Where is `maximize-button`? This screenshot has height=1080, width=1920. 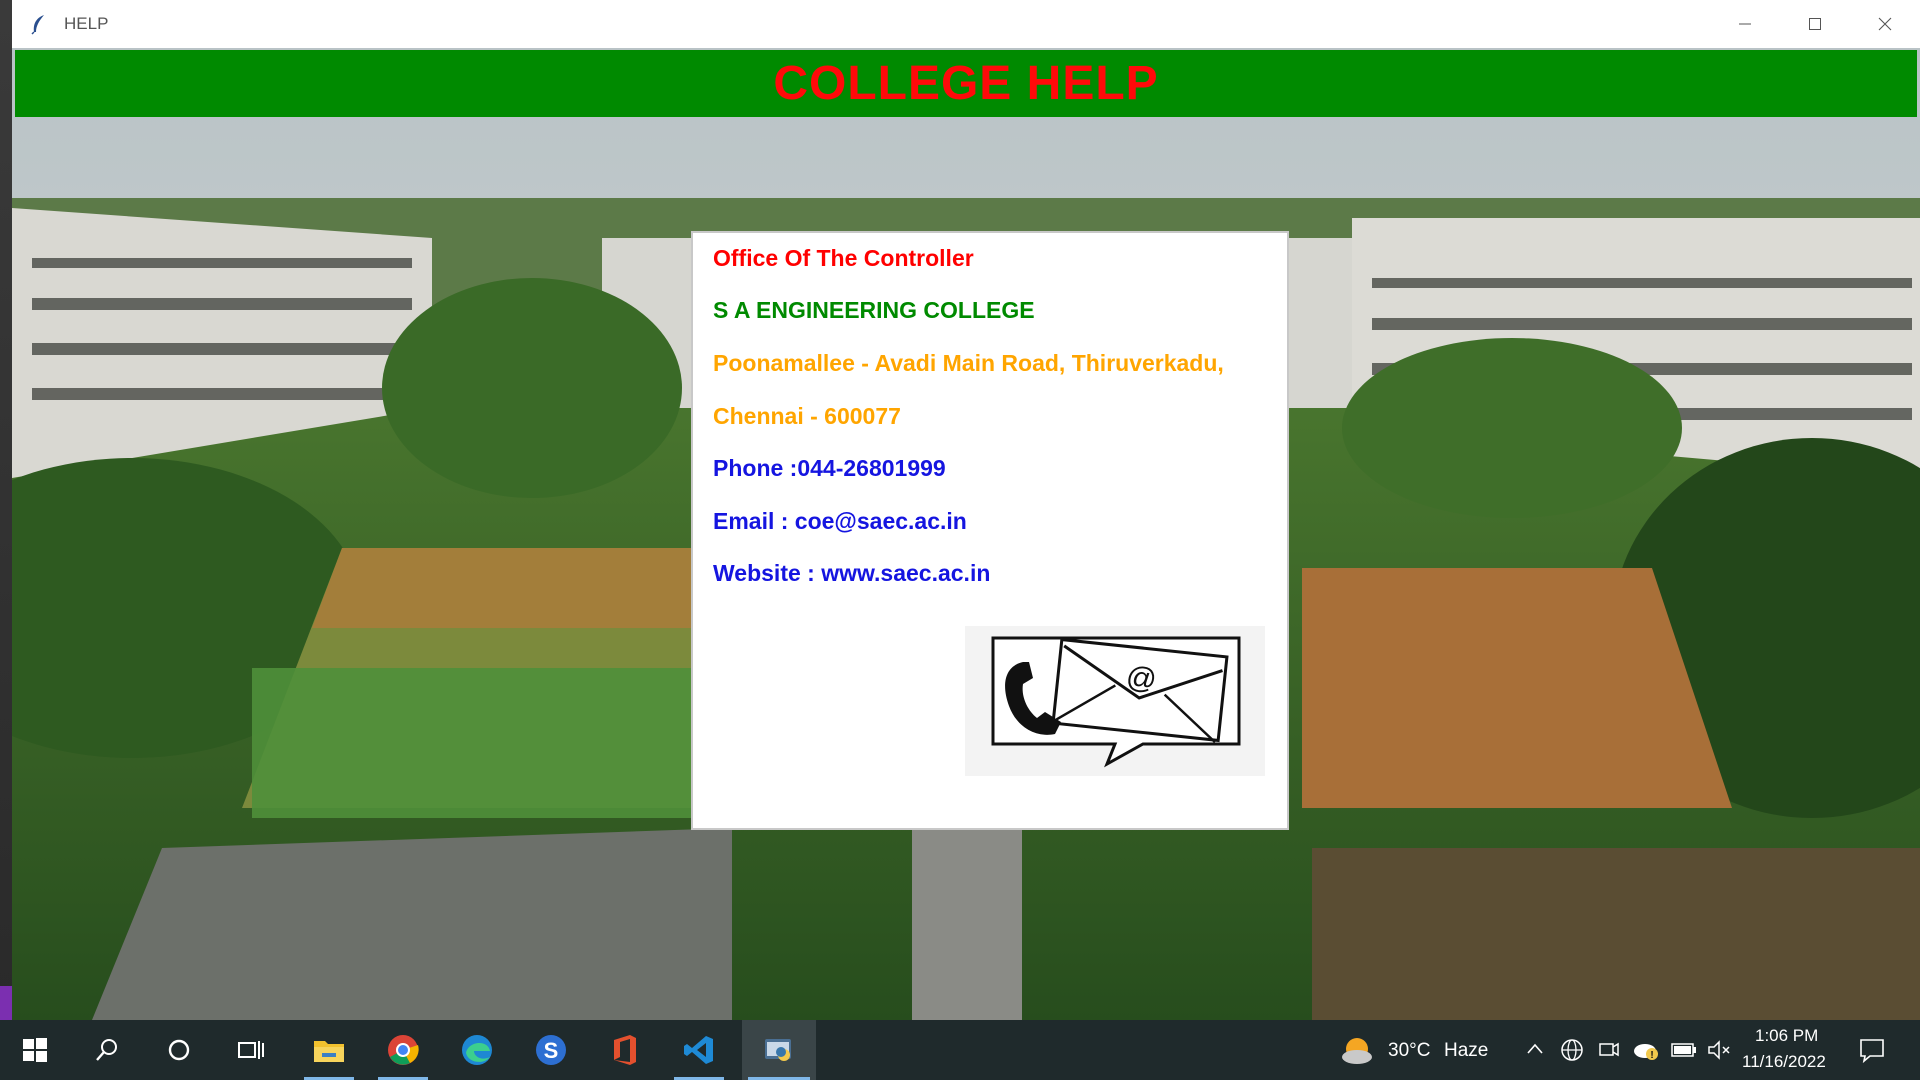
maximize-button is located at coordinates (1815, 24).